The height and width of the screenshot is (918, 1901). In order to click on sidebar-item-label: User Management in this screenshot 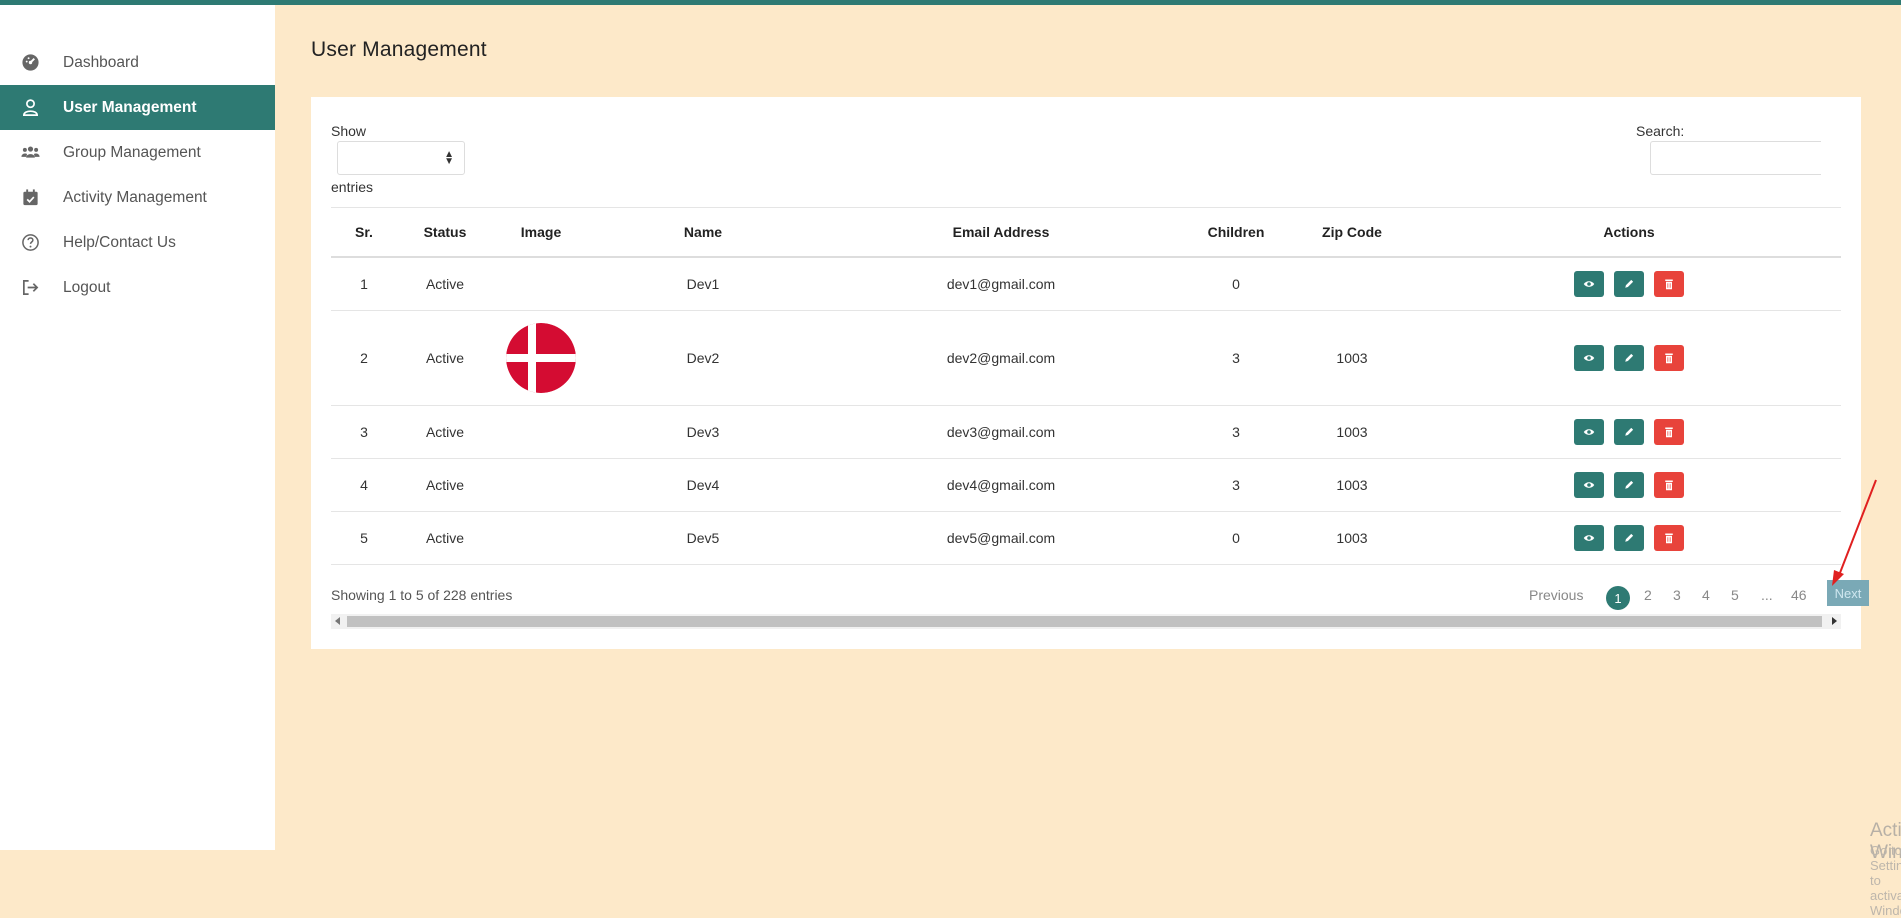, I will do `click(130, 107)`.